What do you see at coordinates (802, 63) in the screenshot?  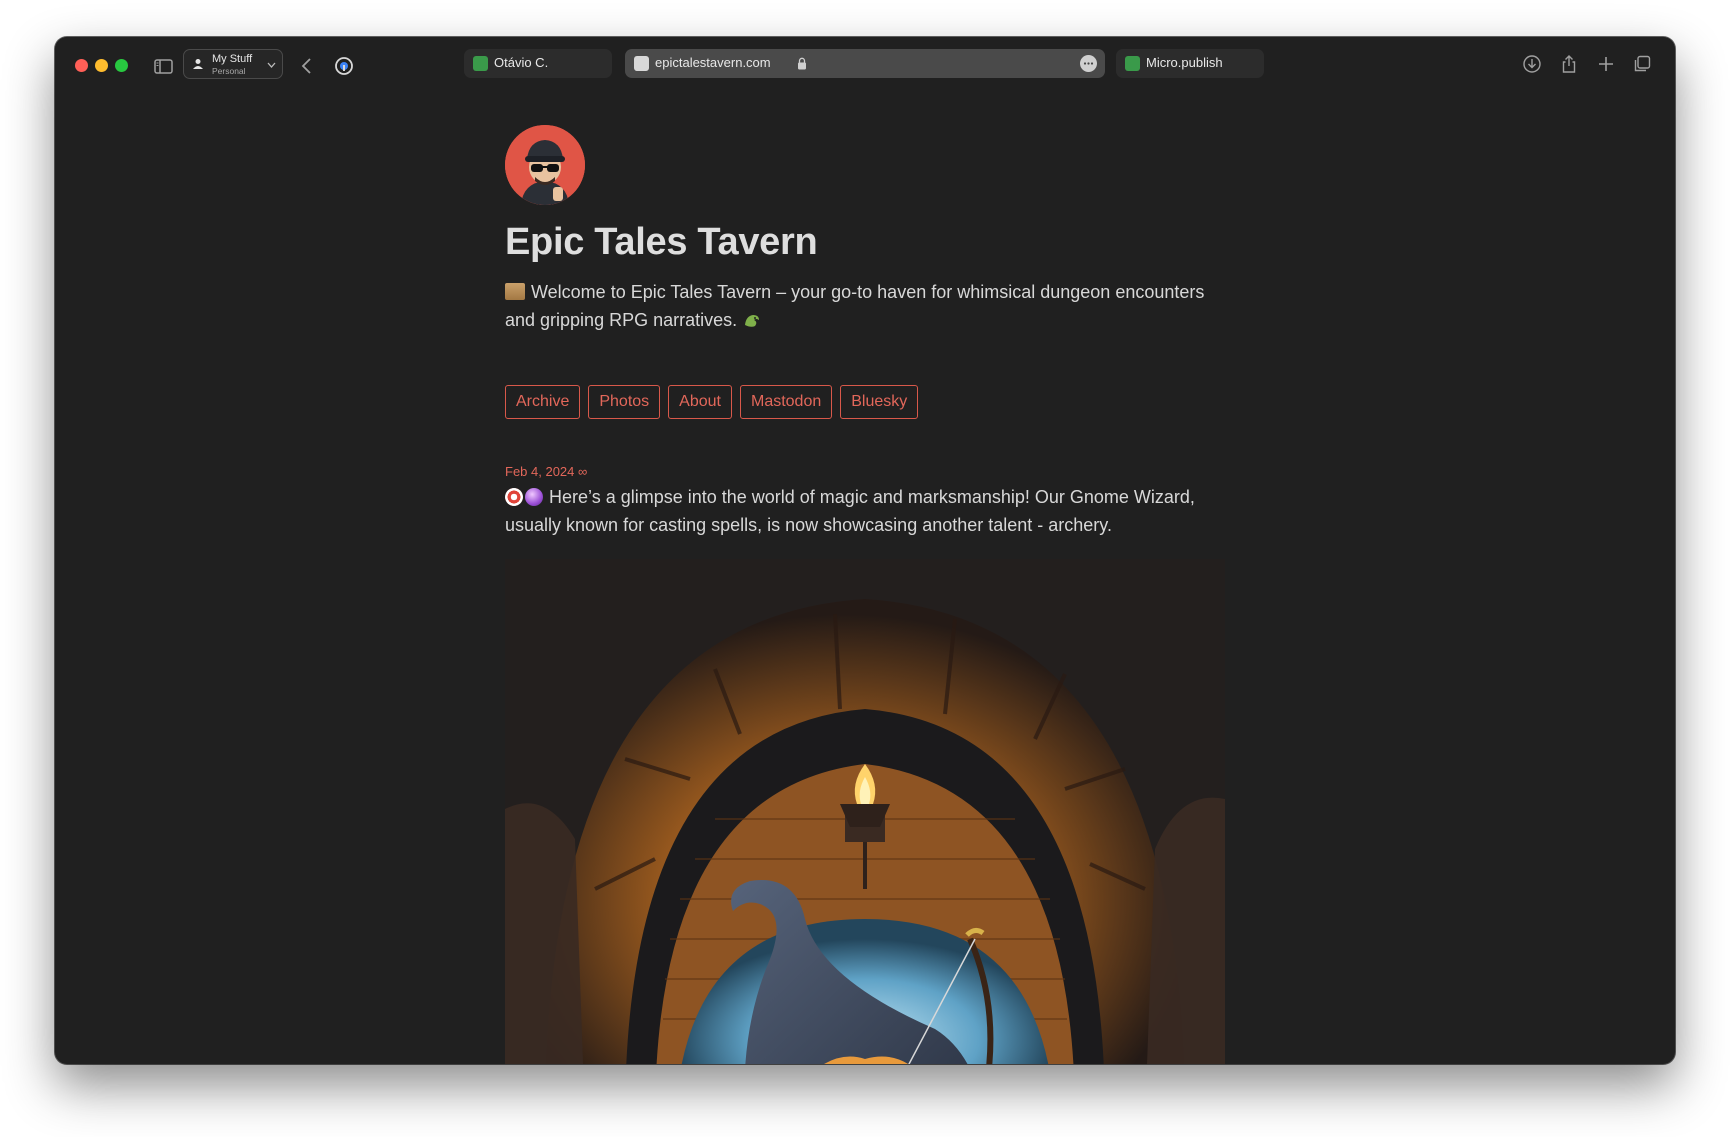 I see `lock-icon` at bounding box center [802, 63].